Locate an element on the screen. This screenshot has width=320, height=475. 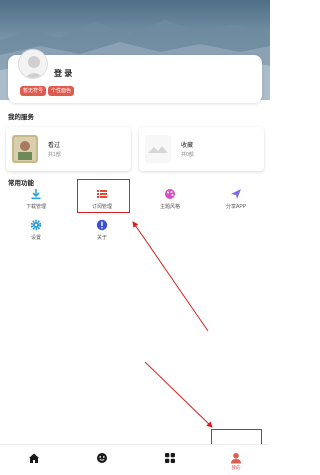
bottom-tab-bar: 我的 is located at coordinates (135, 459).